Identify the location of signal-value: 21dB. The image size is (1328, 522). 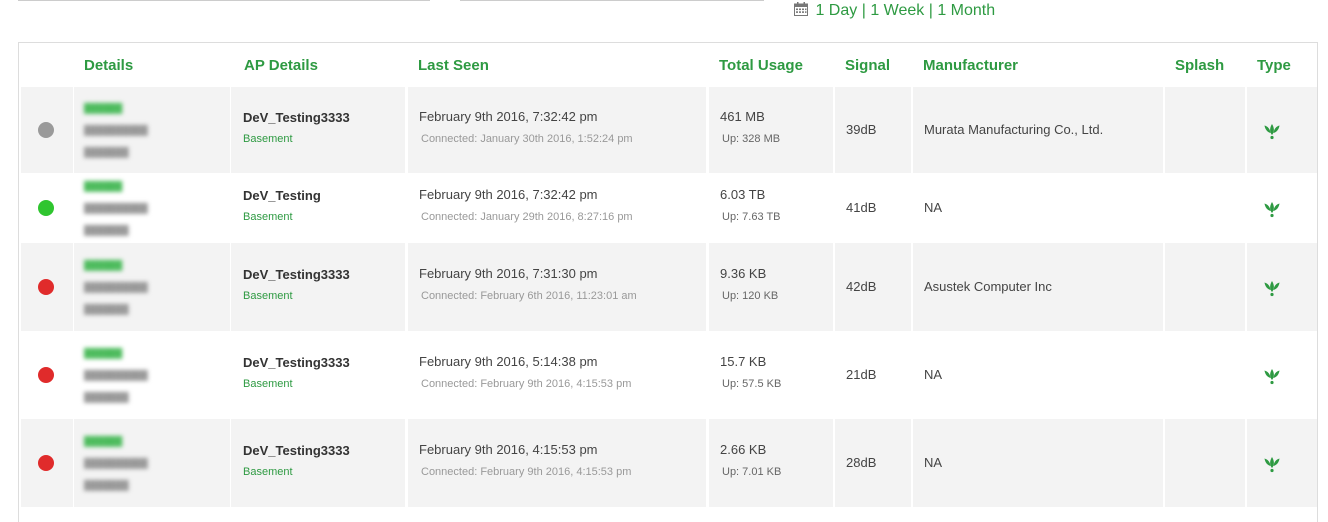
(861, 374).